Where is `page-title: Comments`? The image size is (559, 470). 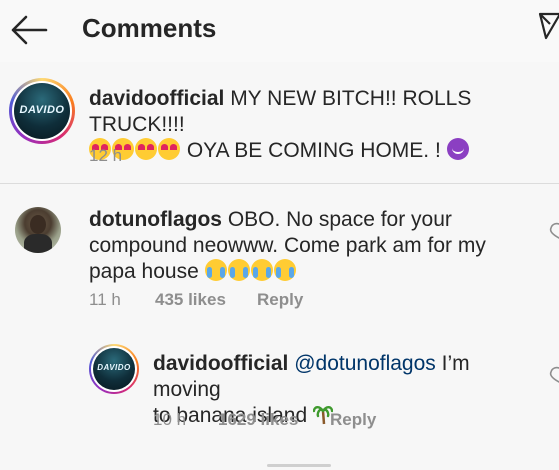
page-title: Comments is located at coordinates (149, 28).